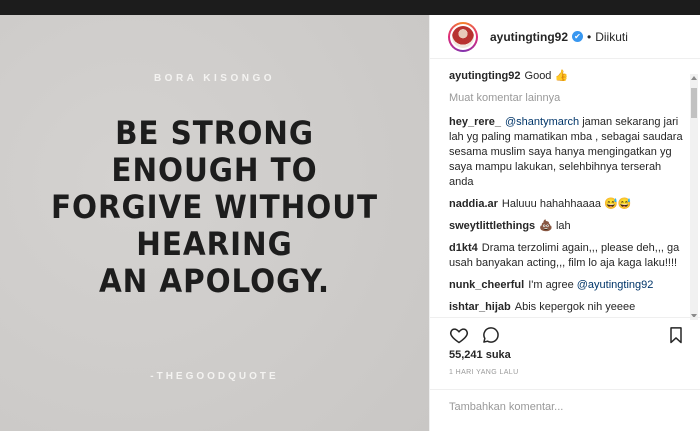 Image resolution: width=700 pixels, height=431 pixels. I want to click on comment-username: nunk_cheerful, so click(486, 285).